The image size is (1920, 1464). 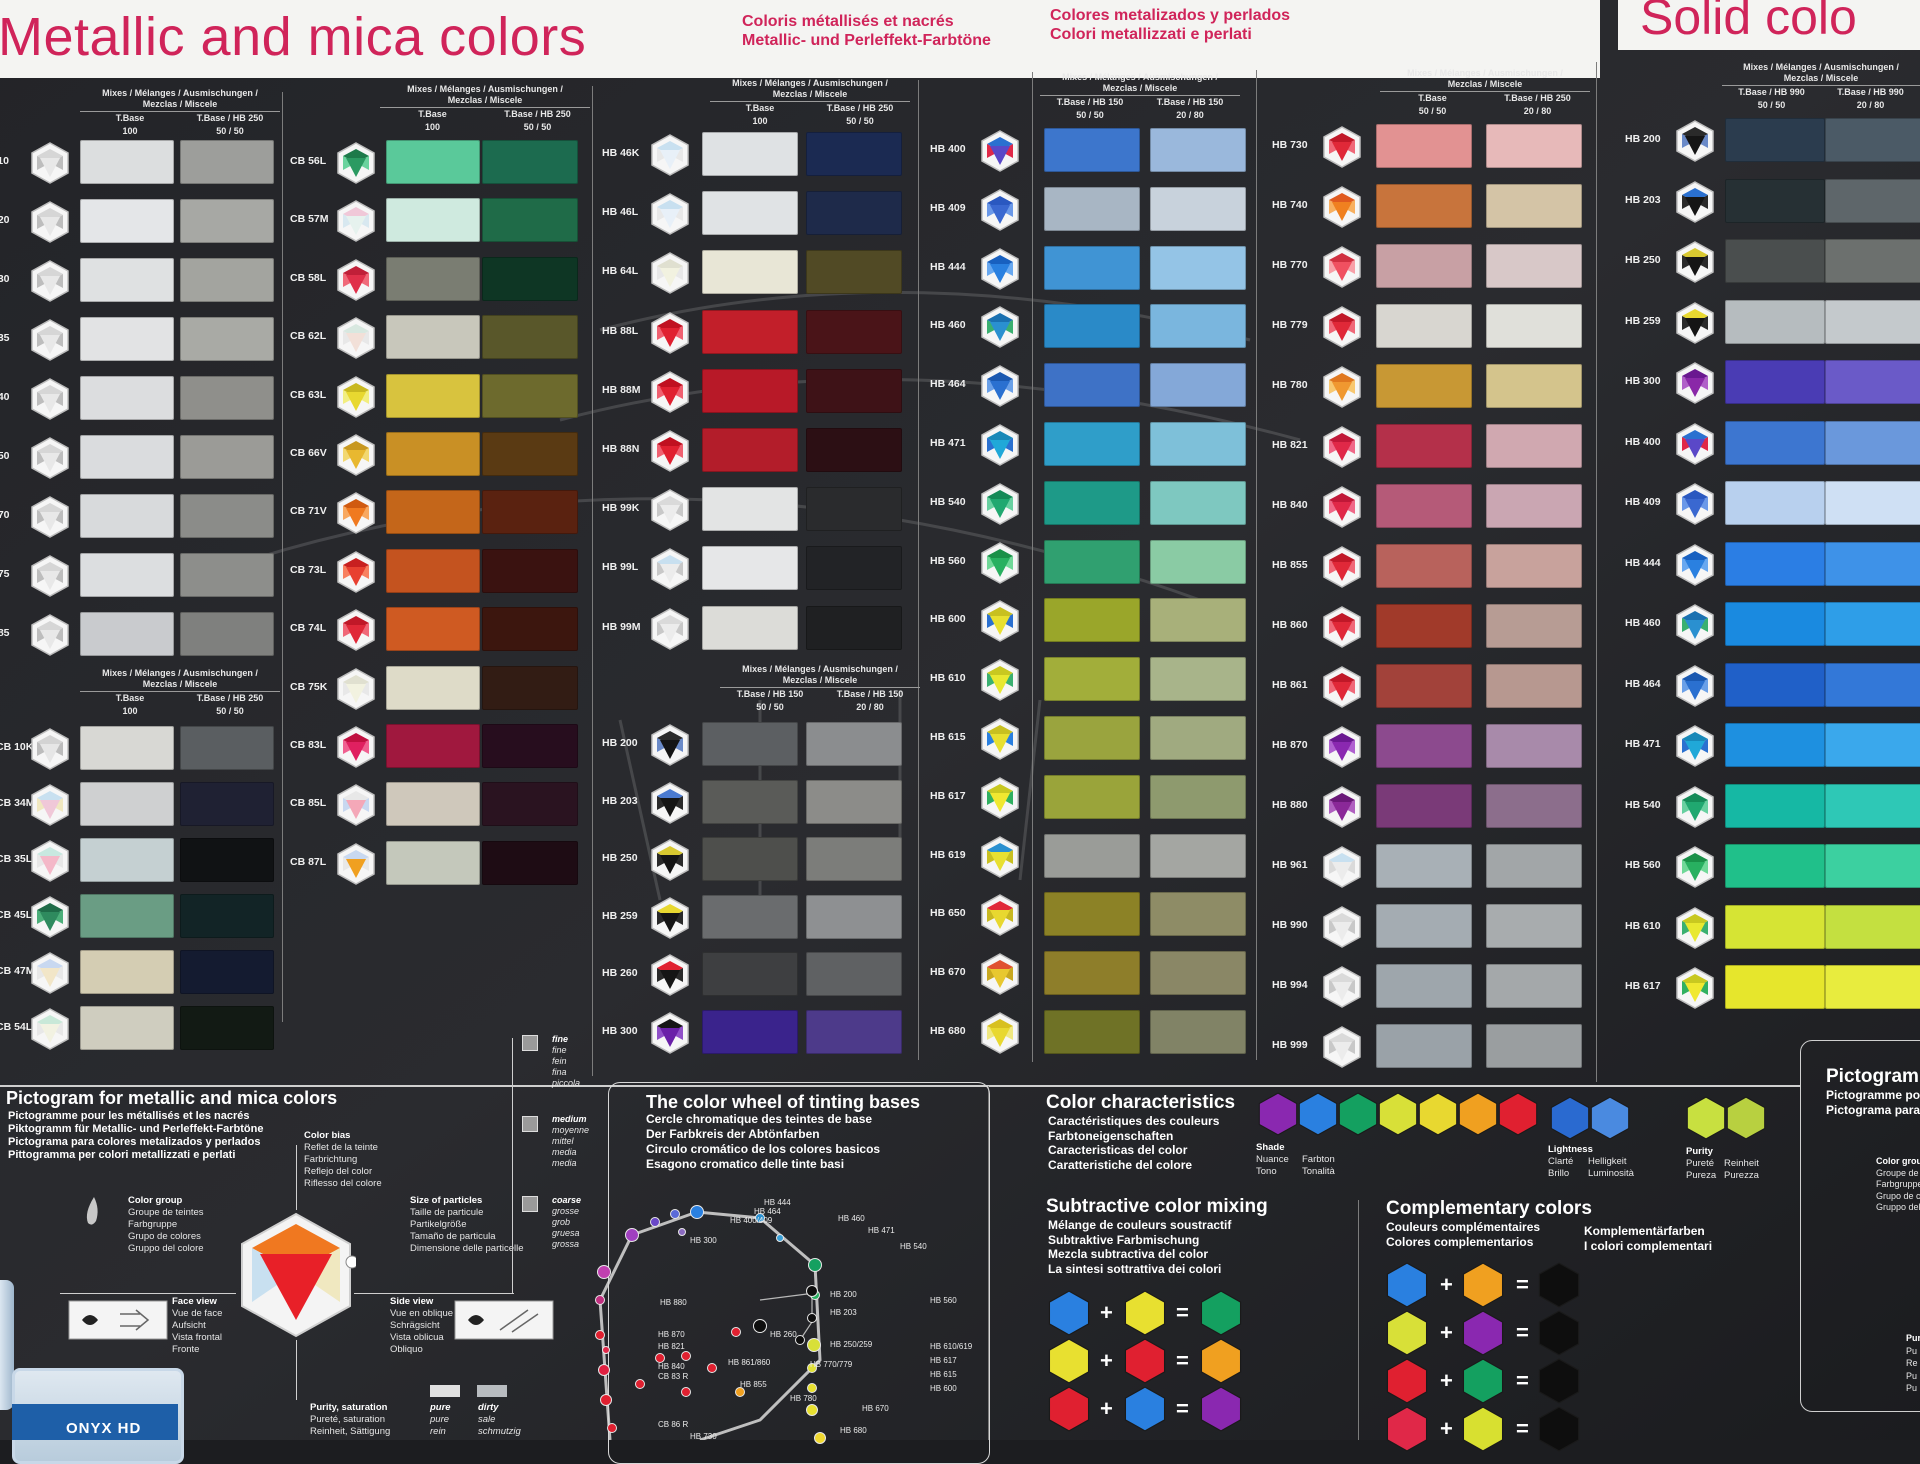 What do you see at coordinates (1746, 1118) in the screenshot?
I see `purity-hex-icon` at bounding box center [1746, 1118].